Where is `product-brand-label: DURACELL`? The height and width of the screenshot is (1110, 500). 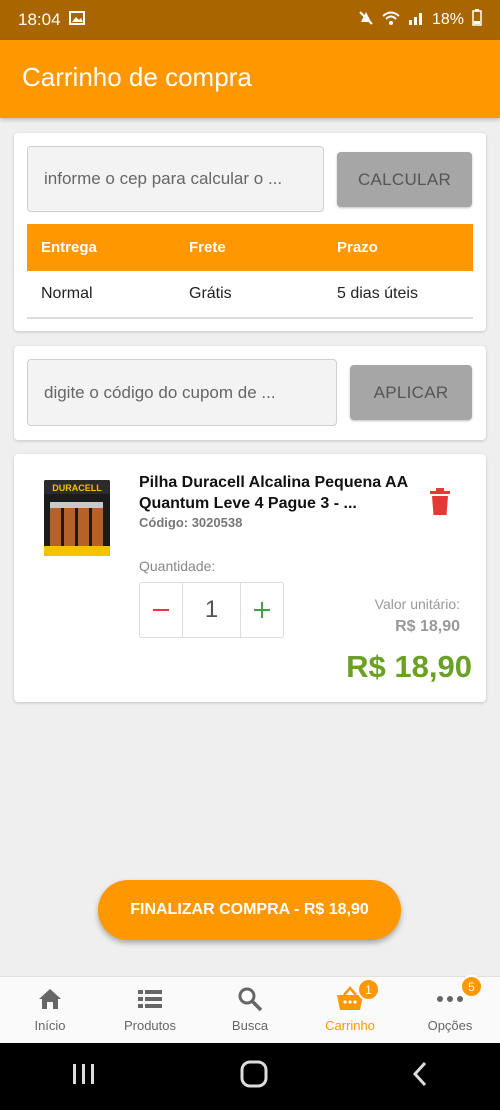
product-brand-label: DURACELL is located at coordinates (77, 488).